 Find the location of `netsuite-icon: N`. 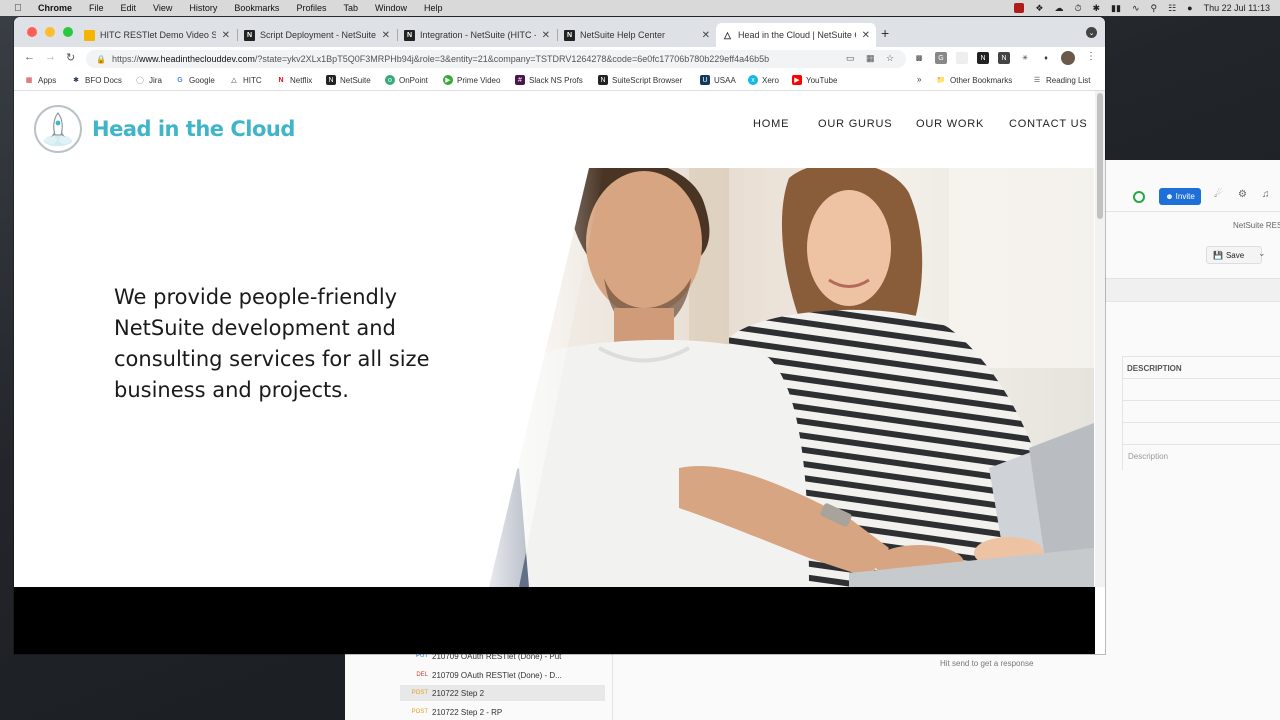

netsuite-icon: N is located at coordinates (331, 80).